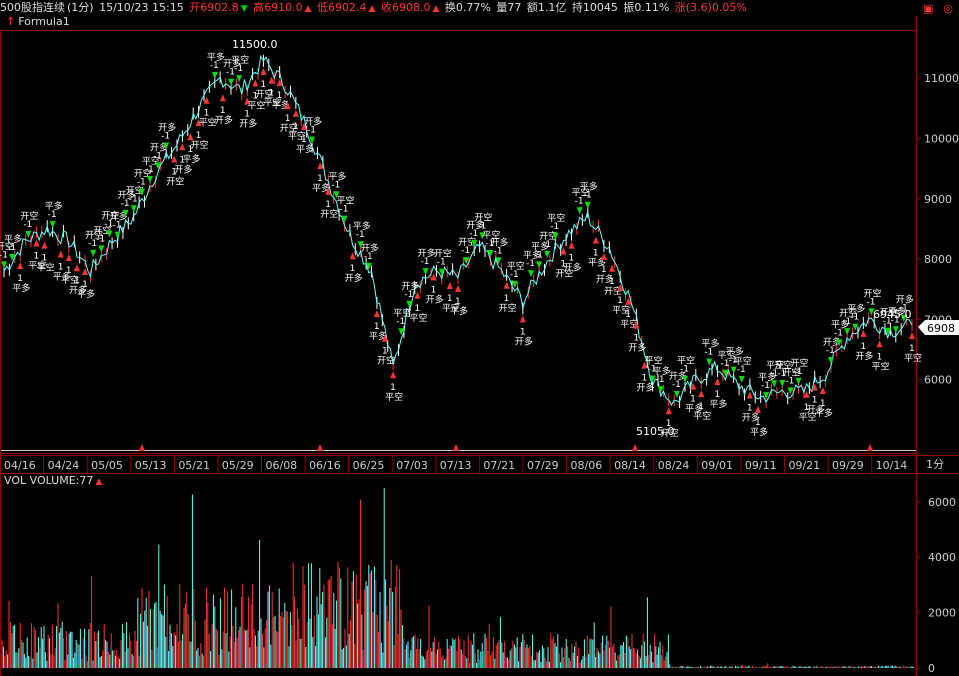 Image resolution: width=959 pixels, height=676 pixels. I want to click on low-mark-label: 5105.0, so click(655, 431).